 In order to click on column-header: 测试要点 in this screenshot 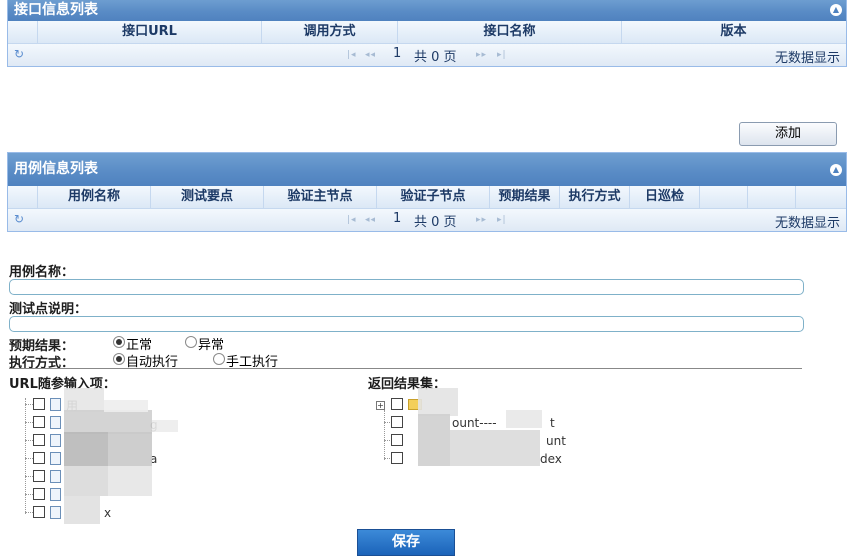, I will do `click(207, 197)`.